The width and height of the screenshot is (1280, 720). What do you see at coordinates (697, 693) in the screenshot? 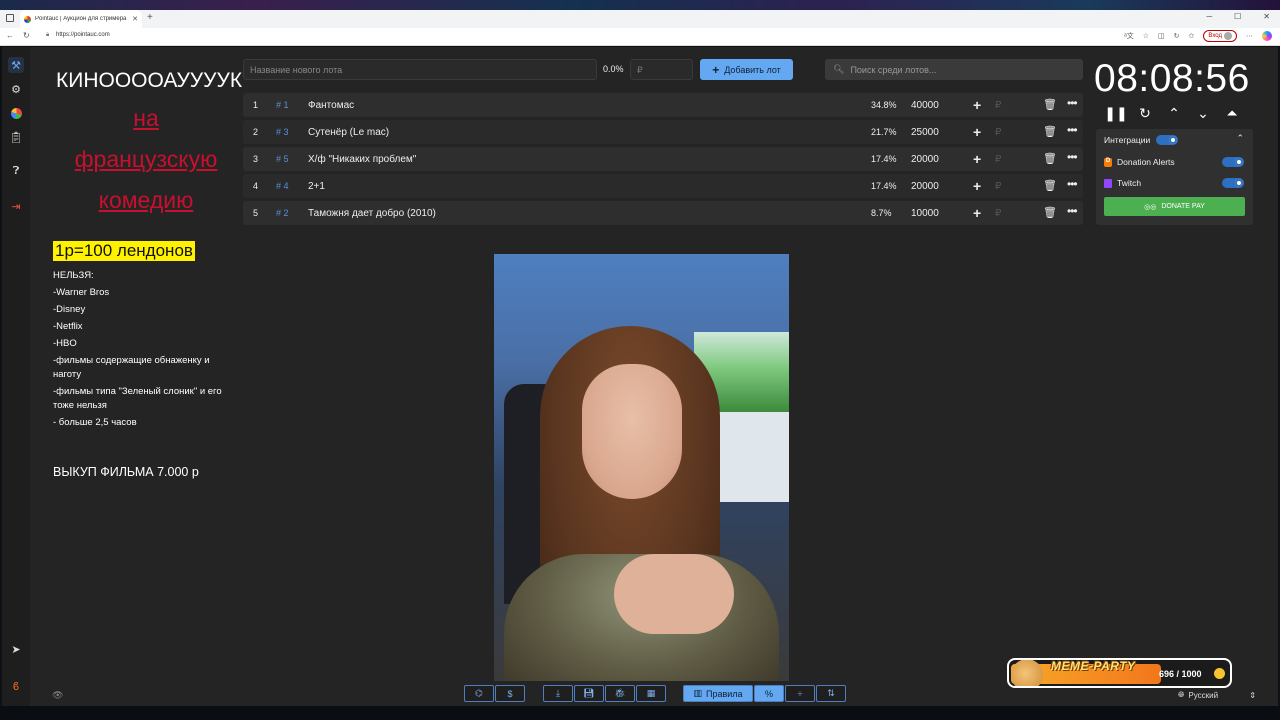
I see `book-icon: ▥` at bounding box center [697, 693].